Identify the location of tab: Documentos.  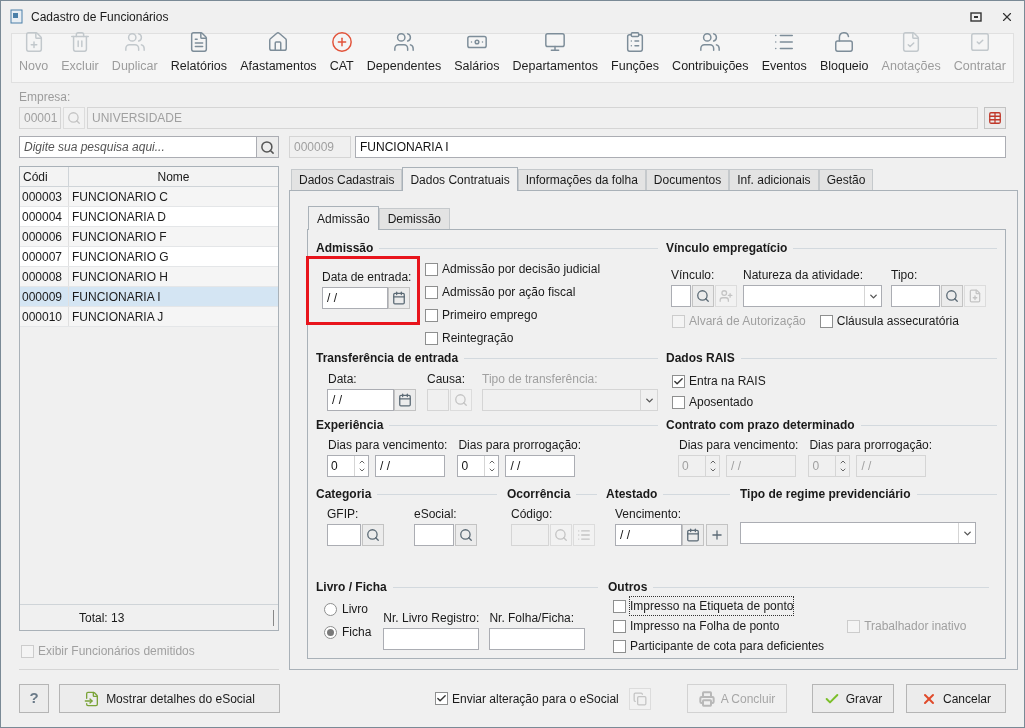
(687, 179).